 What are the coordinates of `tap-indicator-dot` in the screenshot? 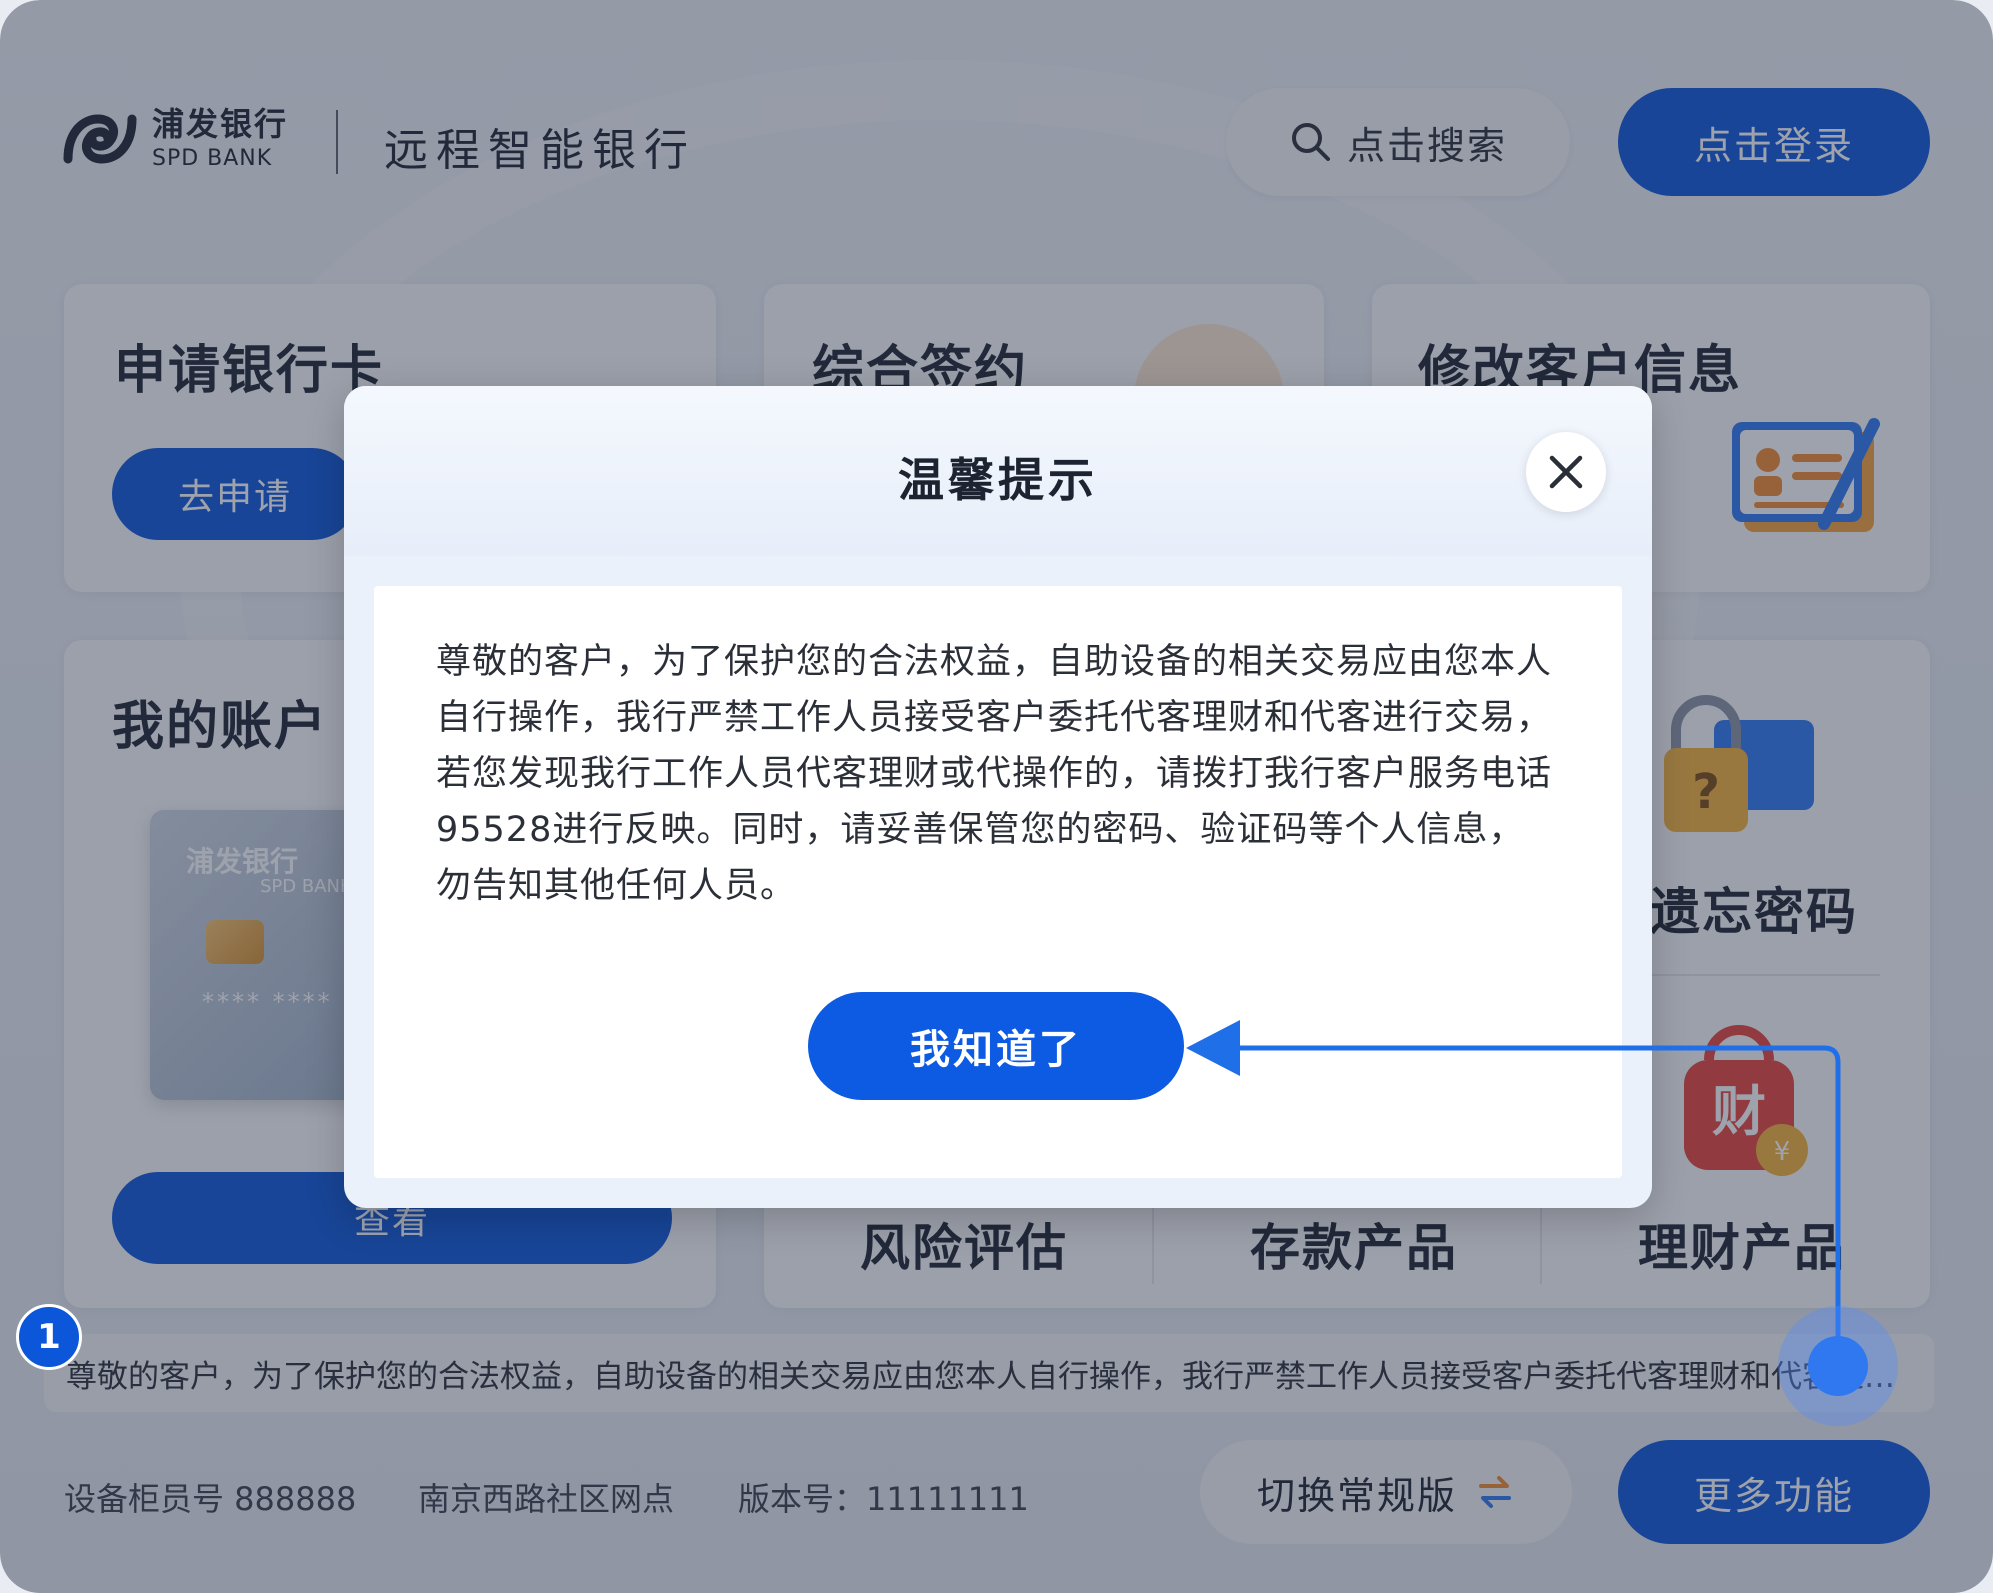 It's located at (1838, 1366).